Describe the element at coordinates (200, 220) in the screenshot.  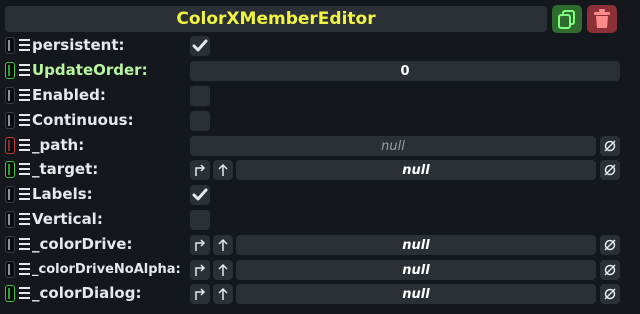
I see `vertical-checkbox` at that location.